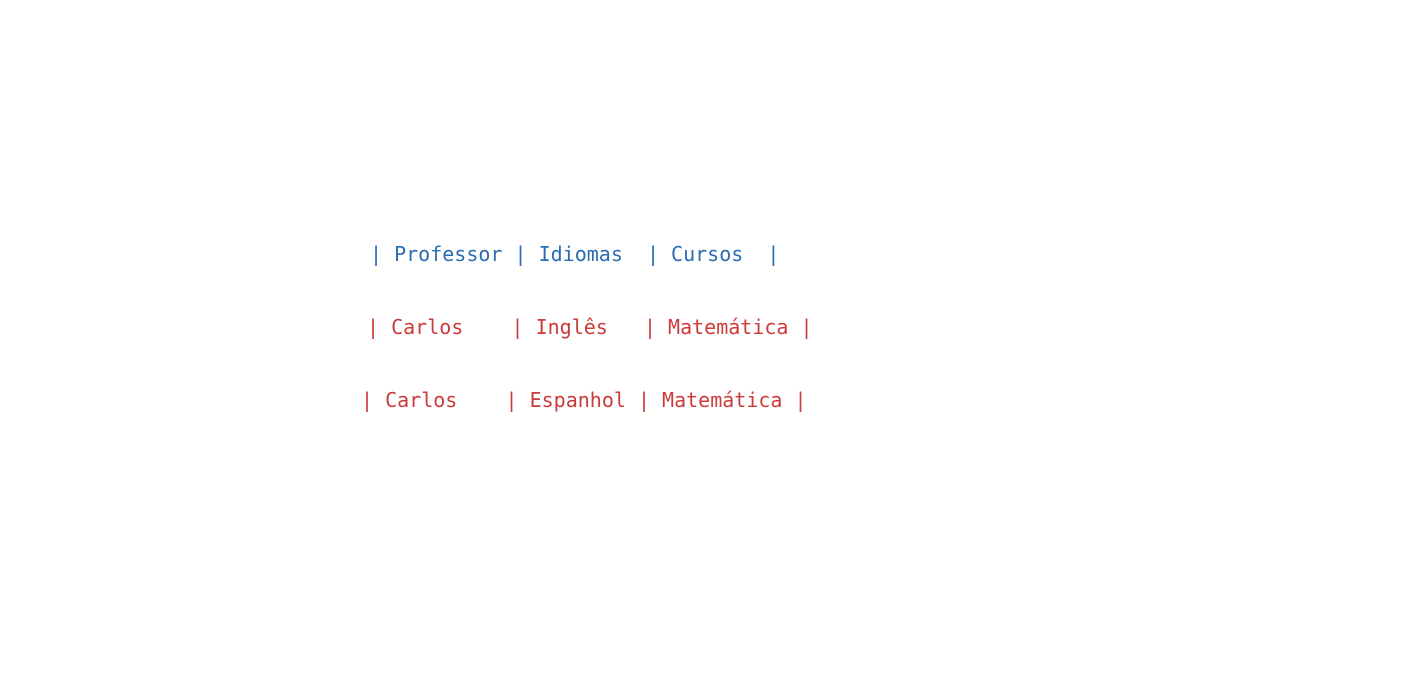  Describe the element at coordinates (584, 400) in the screenshot. I see `table-row: | Carlos | Espanhol | Matemática |` at that location.